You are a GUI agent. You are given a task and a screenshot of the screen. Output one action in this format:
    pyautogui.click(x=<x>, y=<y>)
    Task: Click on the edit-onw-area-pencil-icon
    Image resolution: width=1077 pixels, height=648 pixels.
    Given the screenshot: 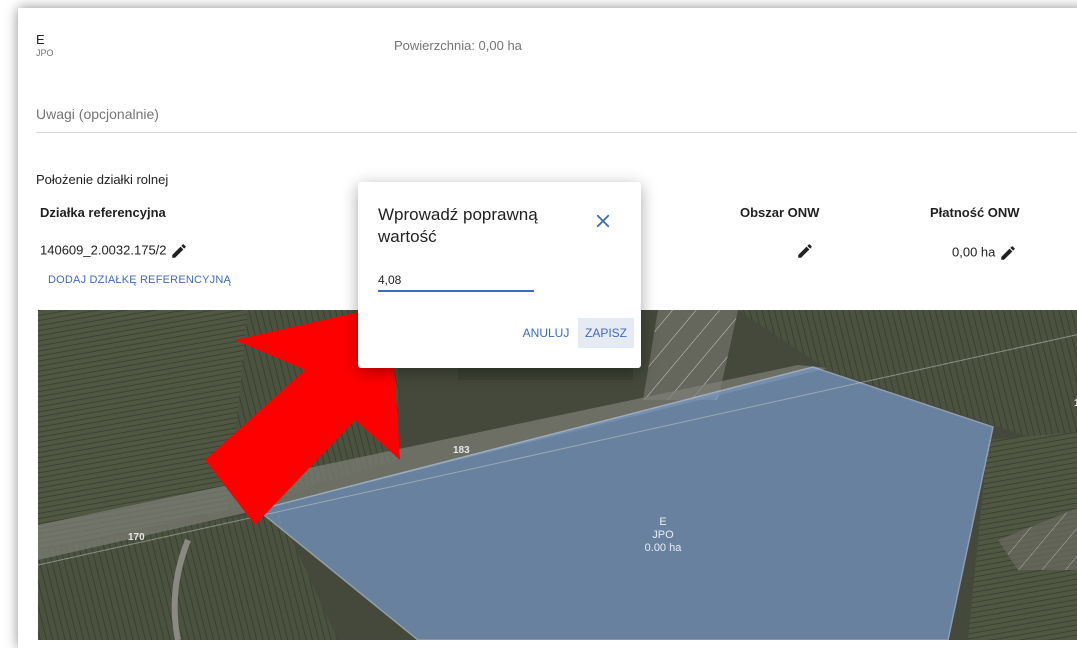 What is the action you would take?
    pyautogui.click(x=805, y=251)
    